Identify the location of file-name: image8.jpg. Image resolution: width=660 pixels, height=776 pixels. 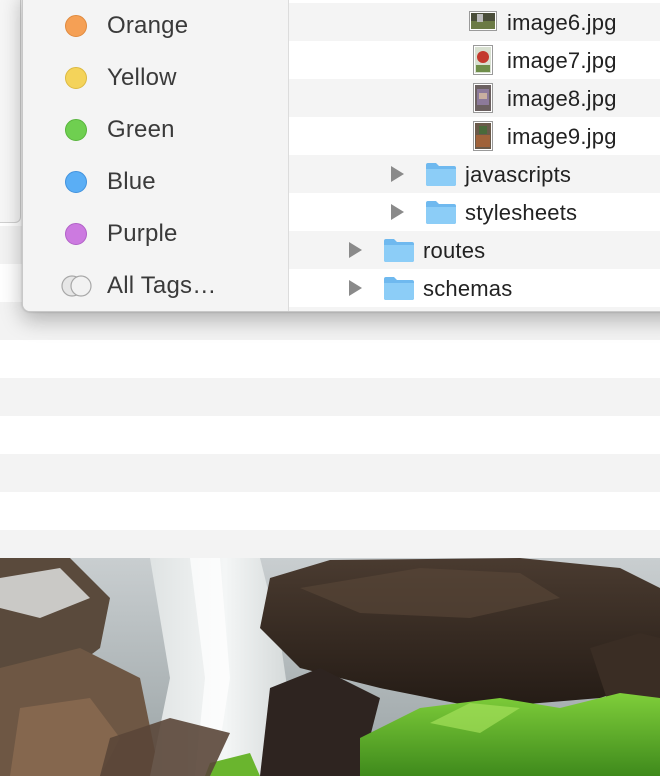
(562, 98).